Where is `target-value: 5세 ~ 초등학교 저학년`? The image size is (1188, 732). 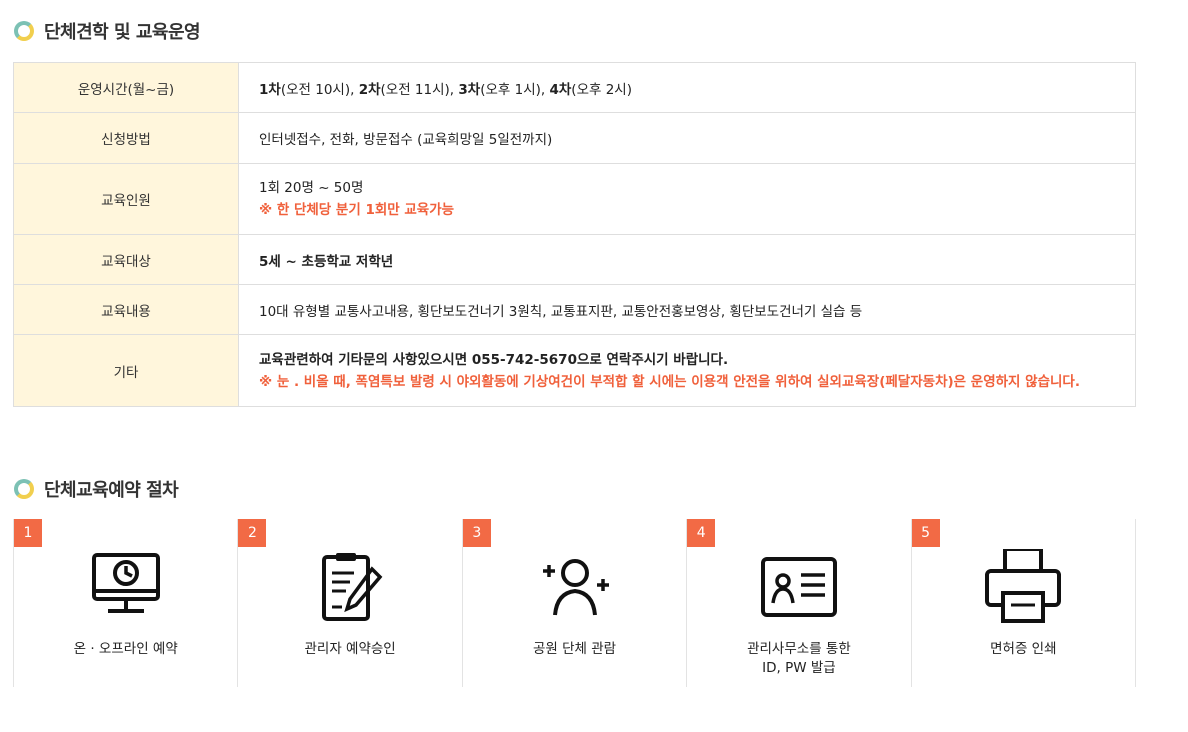 target-value: 5세 ~ 초등학교 저학년 is located at coordinates (687, 259).